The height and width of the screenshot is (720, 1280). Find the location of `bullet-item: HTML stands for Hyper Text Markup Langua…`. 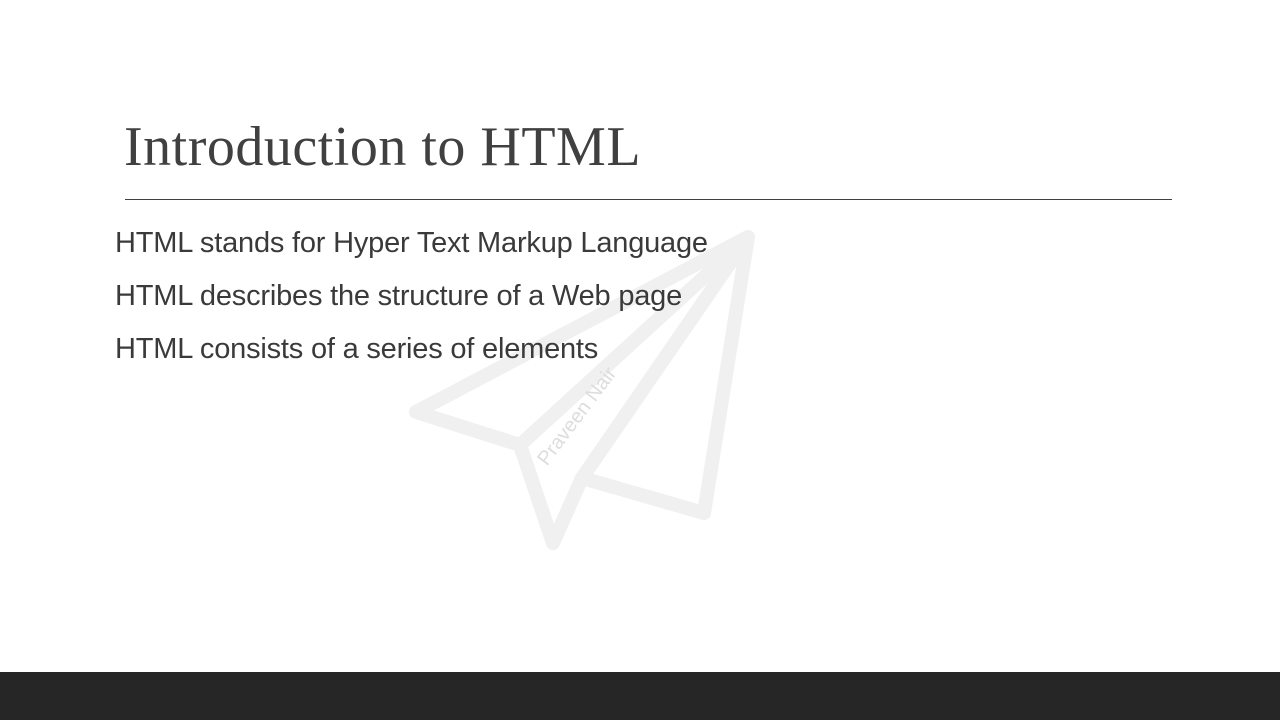

bullet-item: HTML stands for Hyper Text Markup Langua… is located at coordinates (411, 243).